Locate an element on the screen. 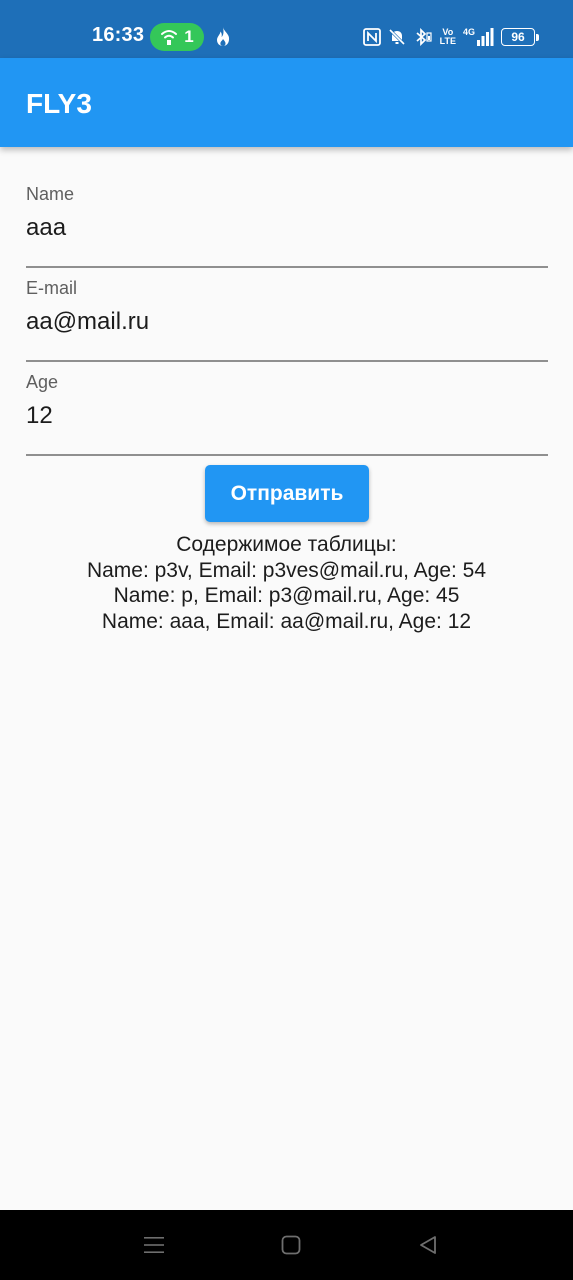  volte-indicator: Vo LTE is located at coordinates (448, 37).